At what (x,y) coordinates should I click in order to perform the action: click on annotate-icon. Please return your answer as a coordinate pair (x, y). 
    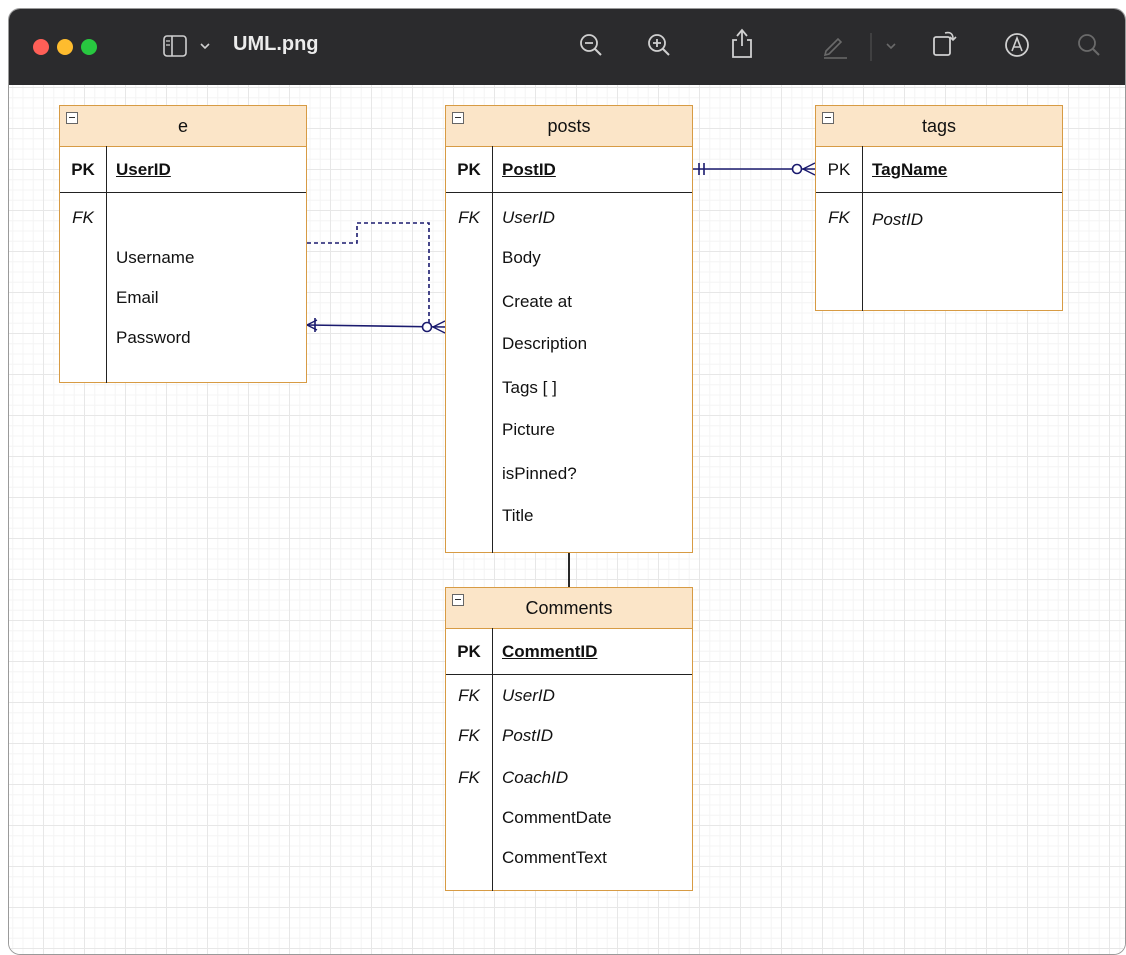
    Looking at the image, I should click on (1017, 45).